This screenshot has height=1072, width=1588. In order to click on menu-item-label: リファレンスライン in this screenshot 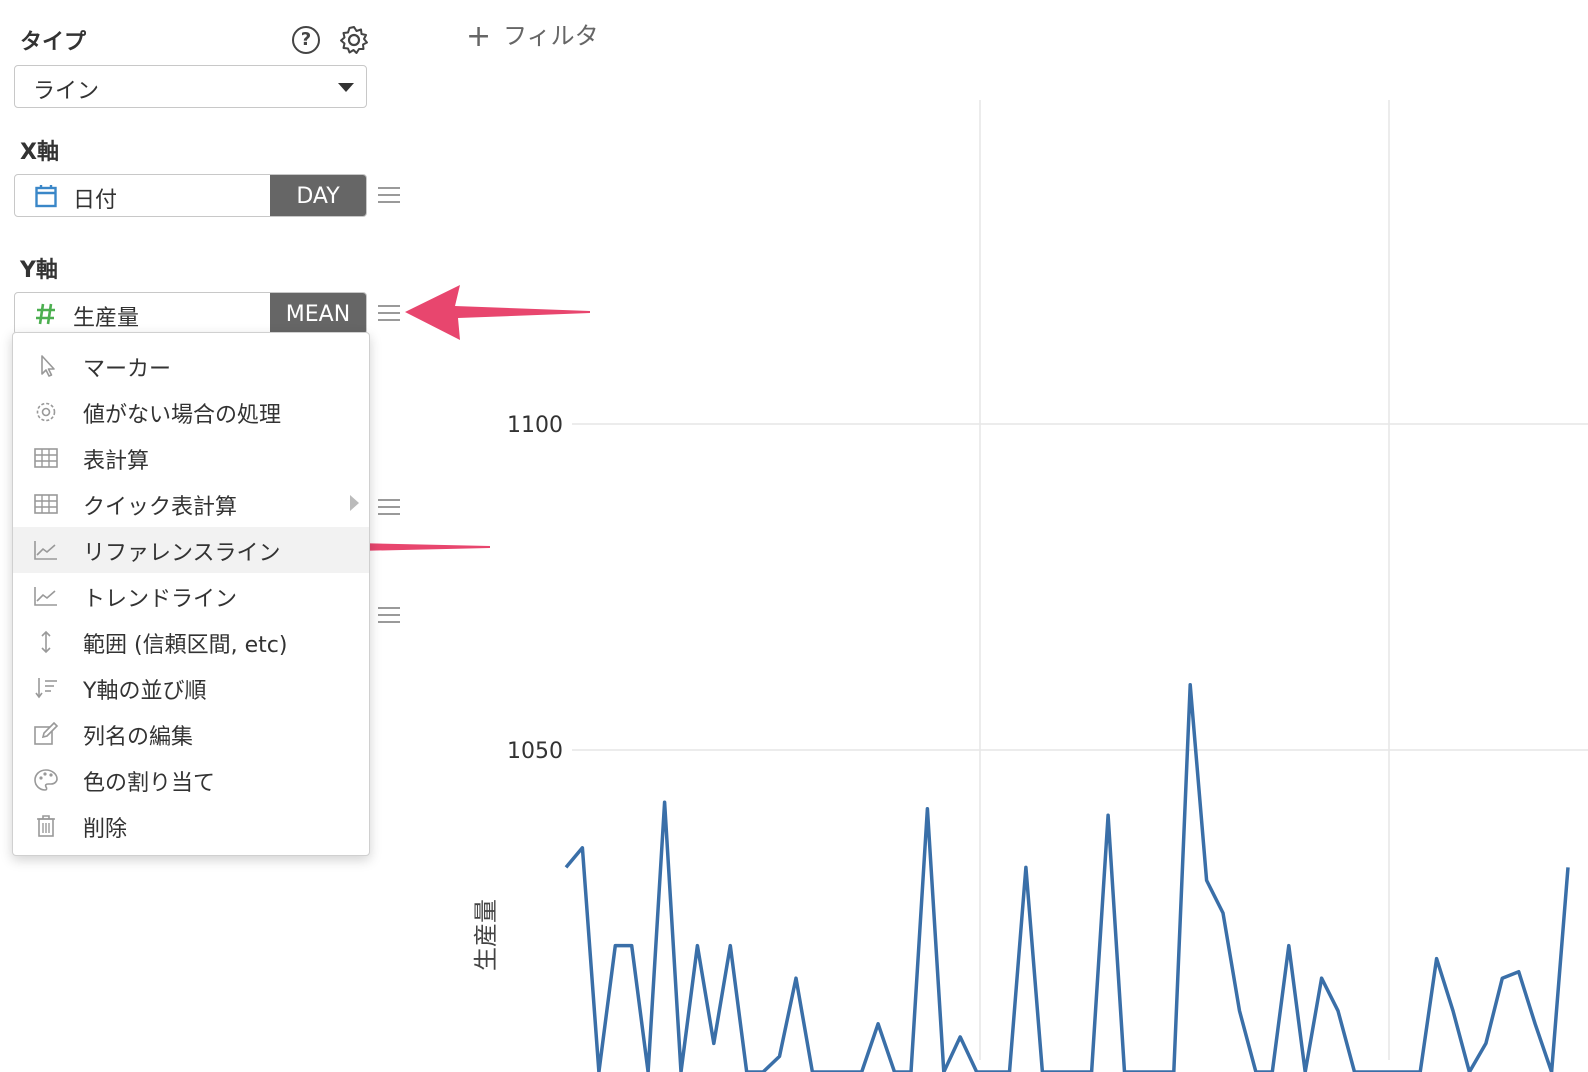, I will do `click(182, 553)`.